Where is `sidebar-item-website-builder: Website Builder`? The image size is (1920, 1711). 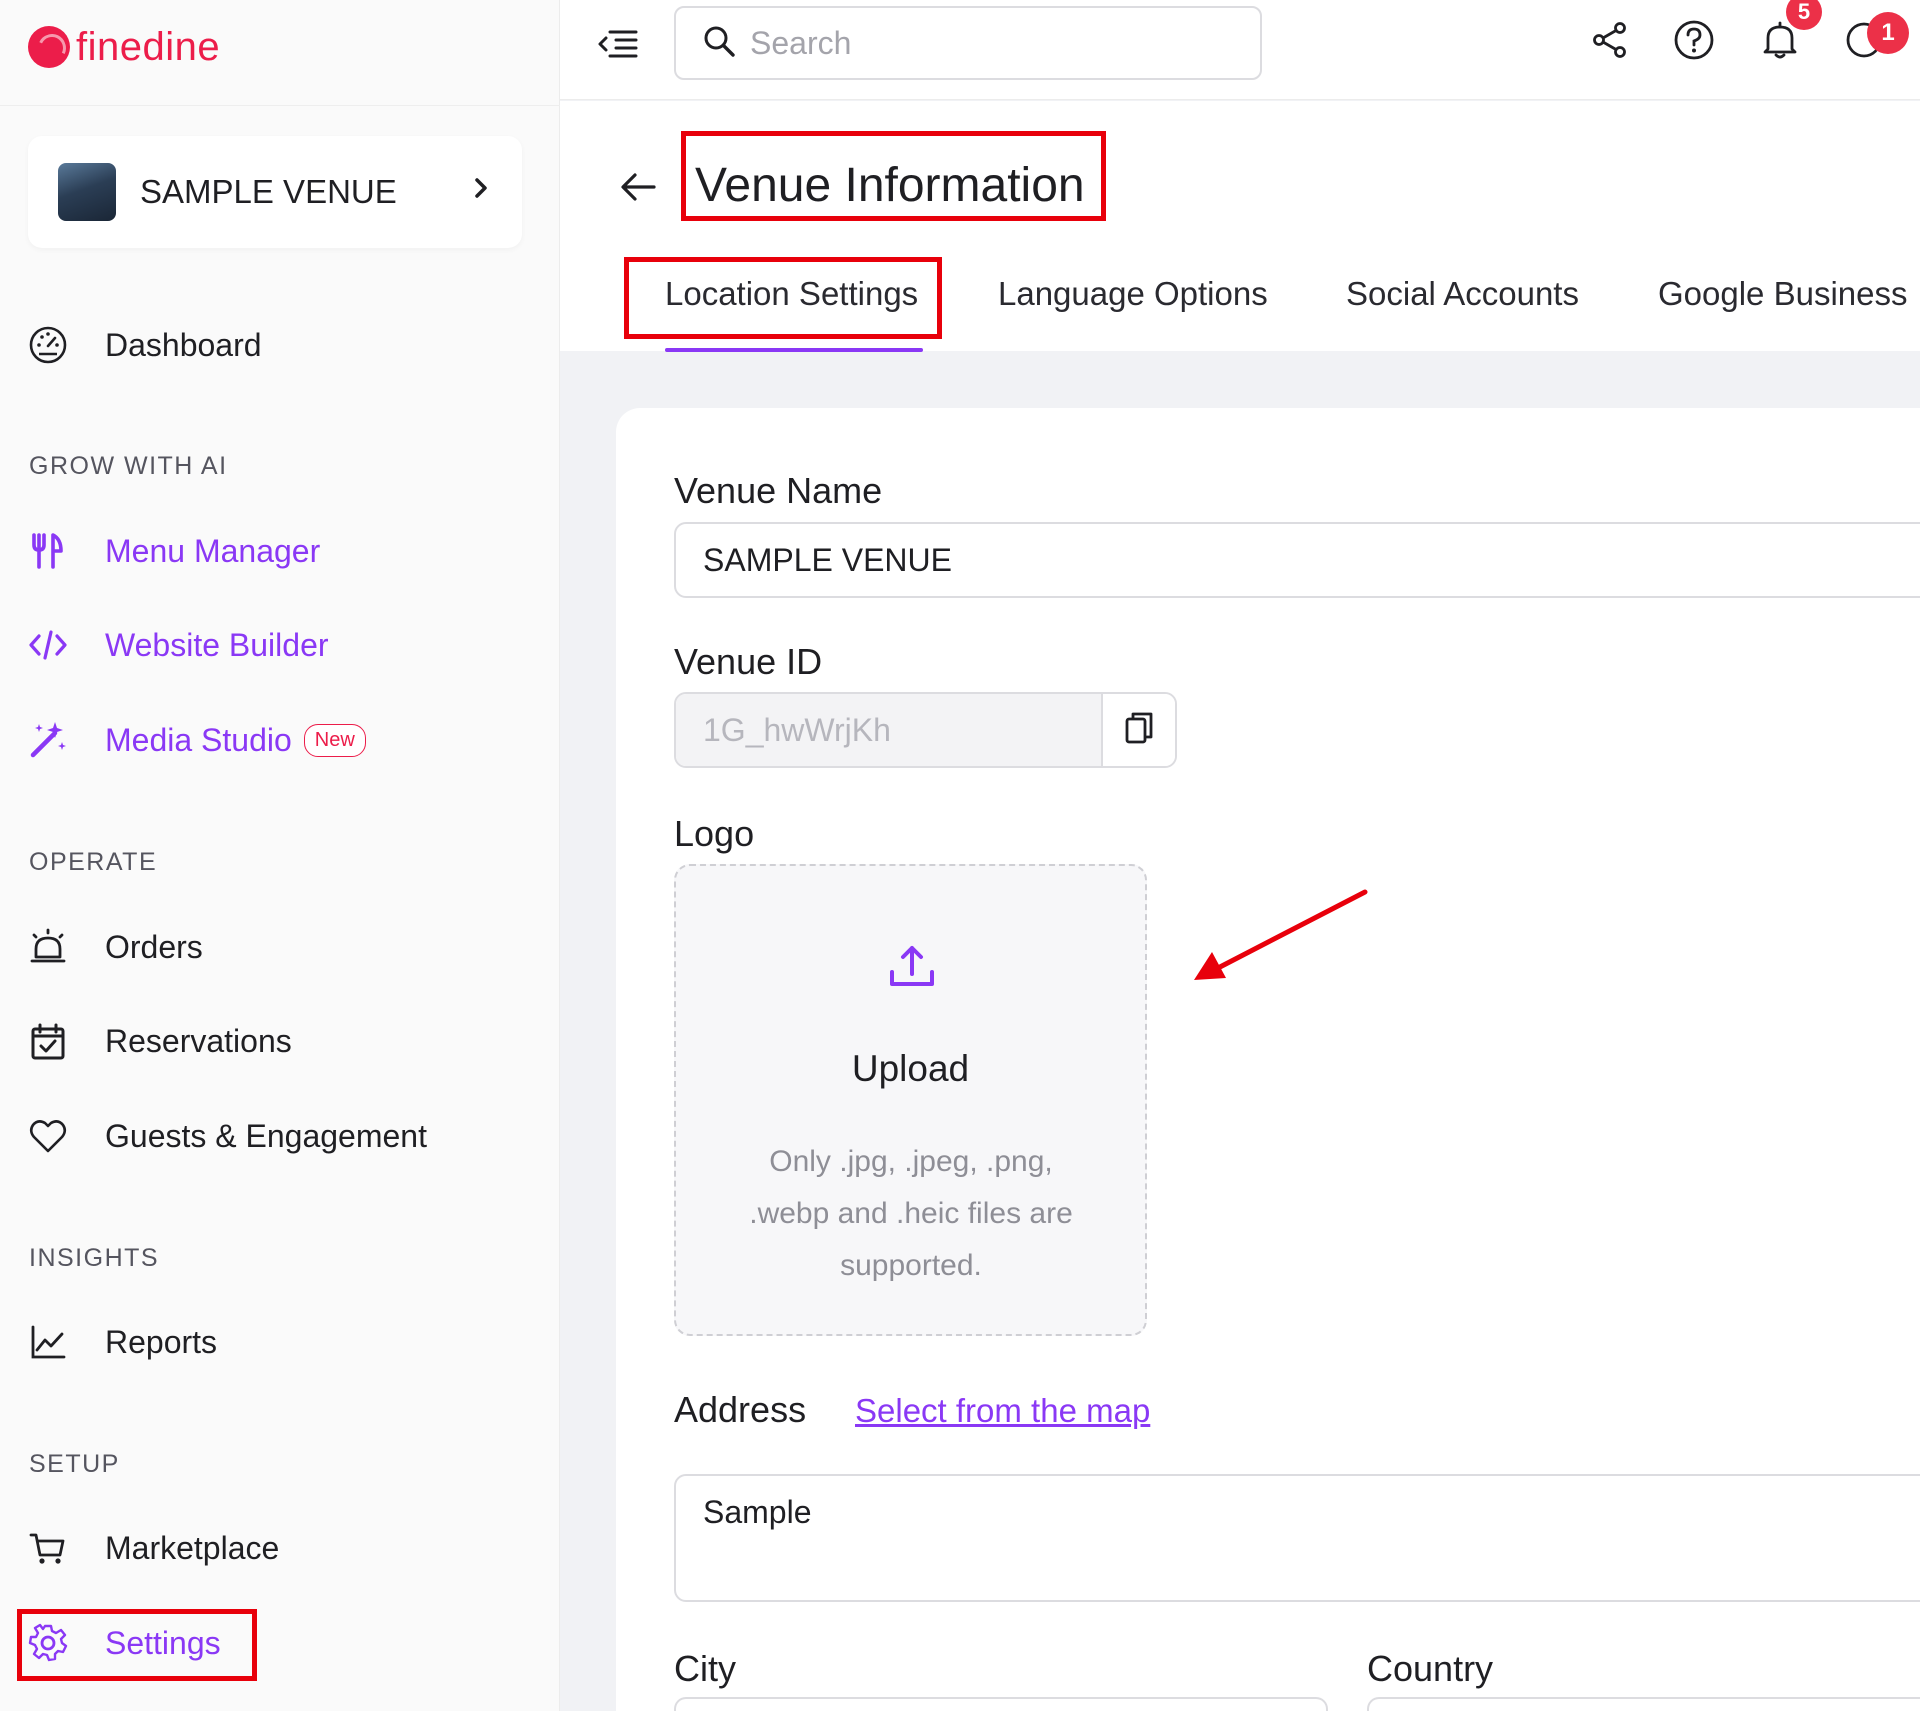 sidebar-item-website-builder: Website Builder is located at coordinates (278, 645).